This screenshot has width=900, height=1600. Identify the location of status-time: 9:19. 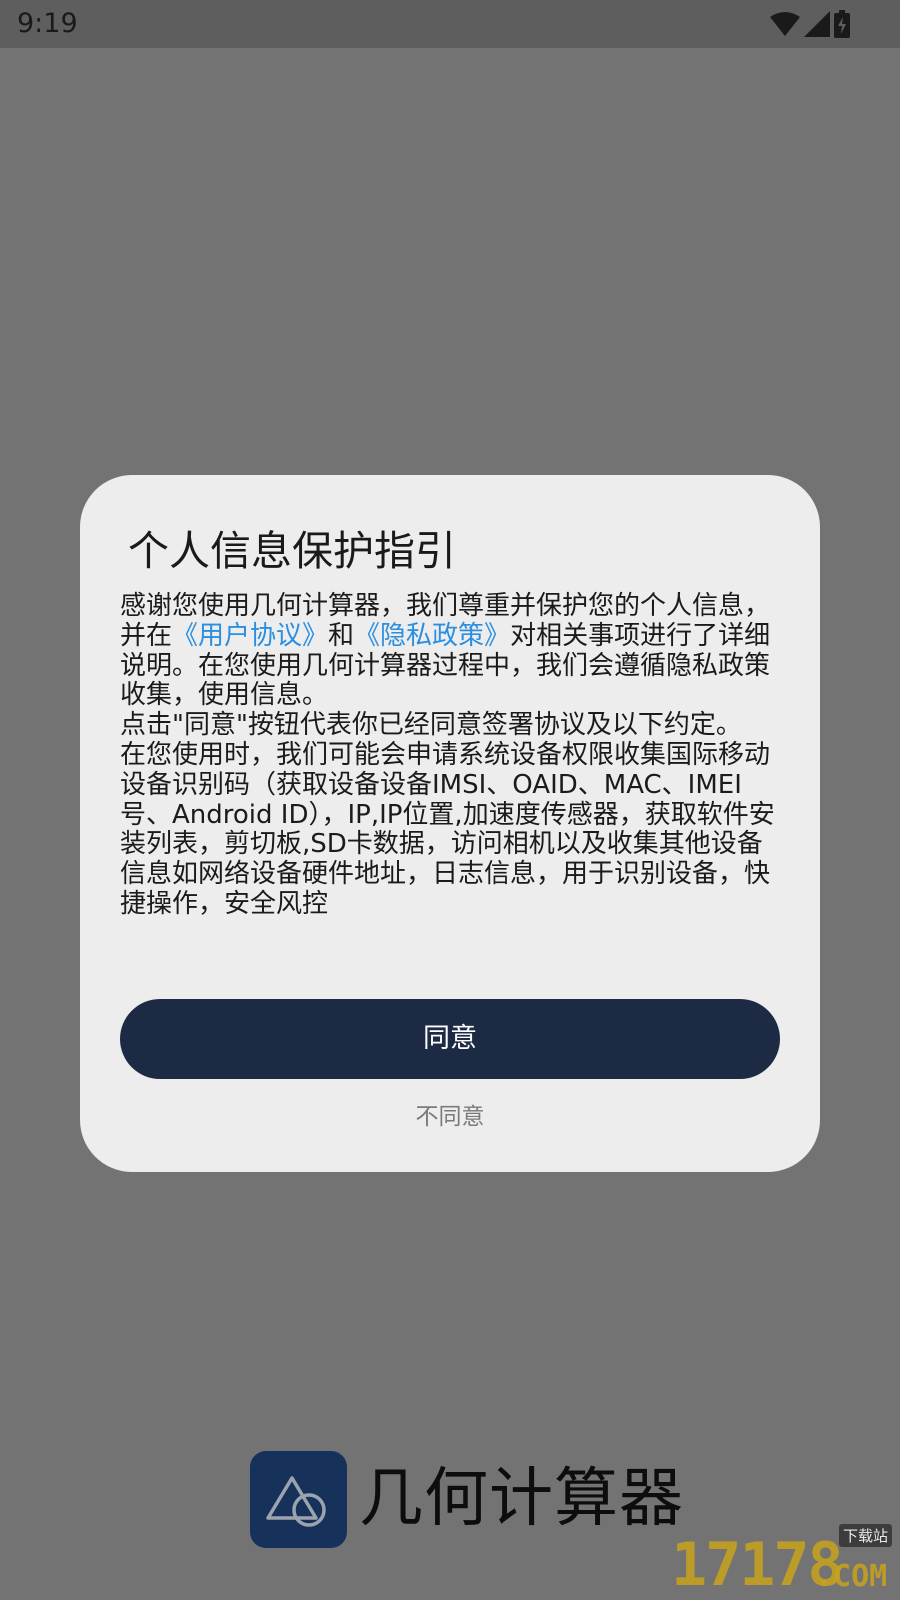
(47, 23).